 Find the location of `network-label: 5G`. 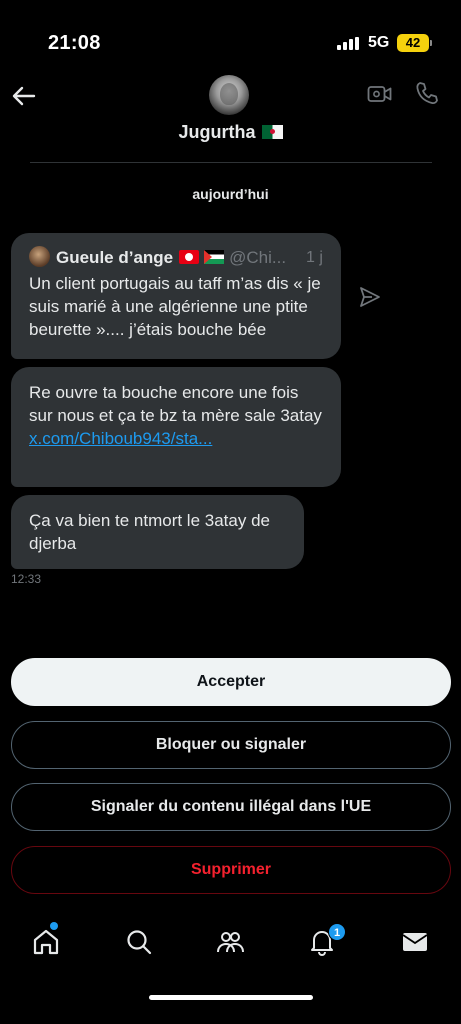

network-label: 5G is located at coordinates (379, 42).